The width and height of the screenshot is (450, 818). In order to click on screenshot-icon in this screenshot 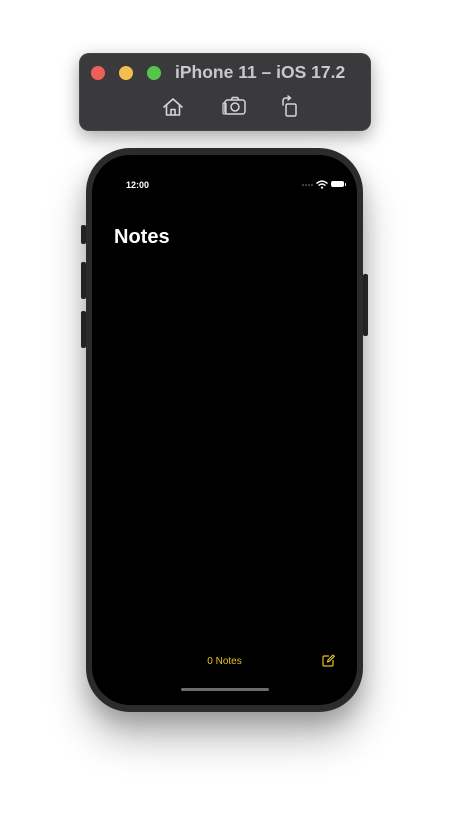, I will do `click(234, 105)`.